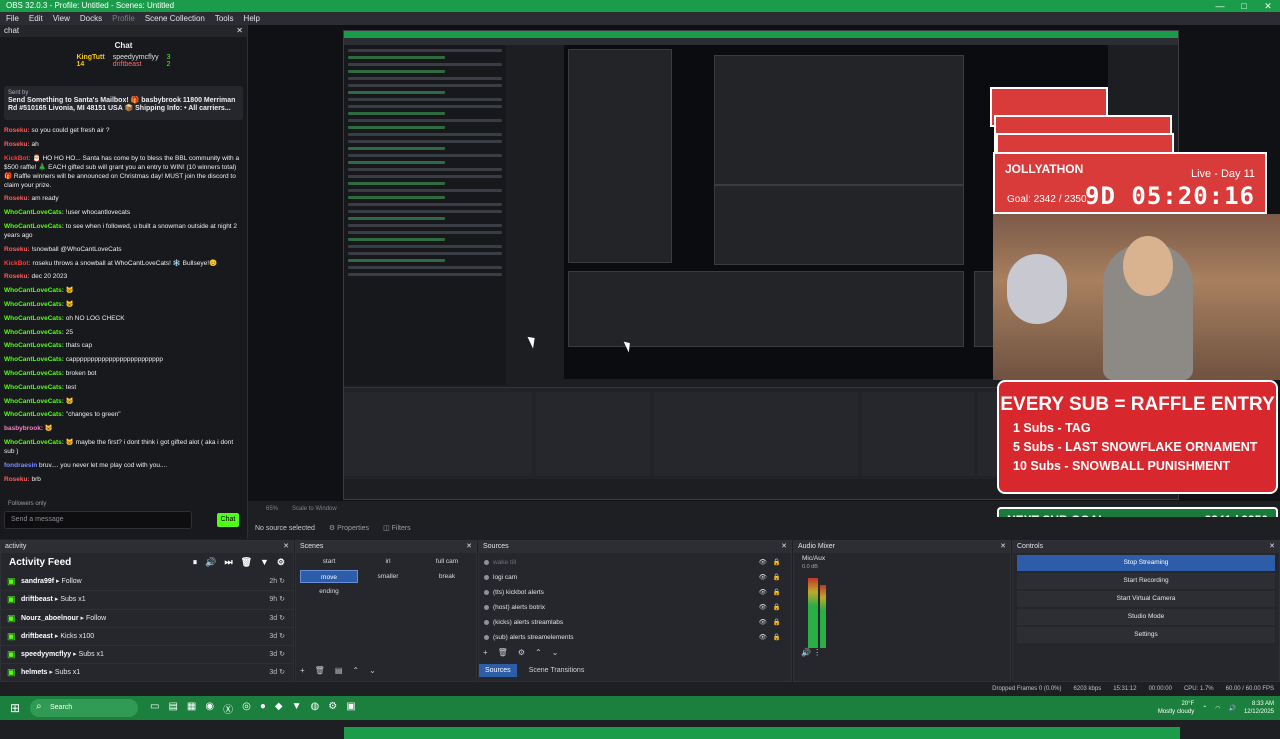 The height and width of the screenshot is (739, 1280). What do you see at coordinates (1217, 708) in the screenshot?
I see `wifi-icon: ◠` at bounding box center [1217, 708].